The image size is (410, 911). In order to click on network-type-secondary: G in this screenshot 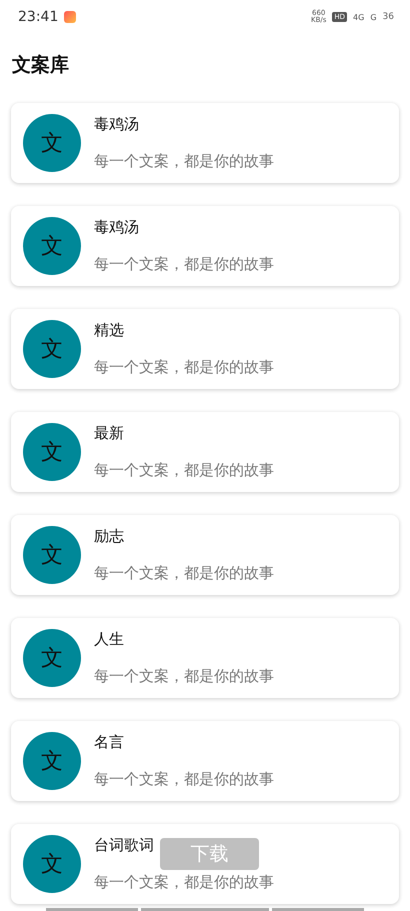, I will do `click(373, 17)`.